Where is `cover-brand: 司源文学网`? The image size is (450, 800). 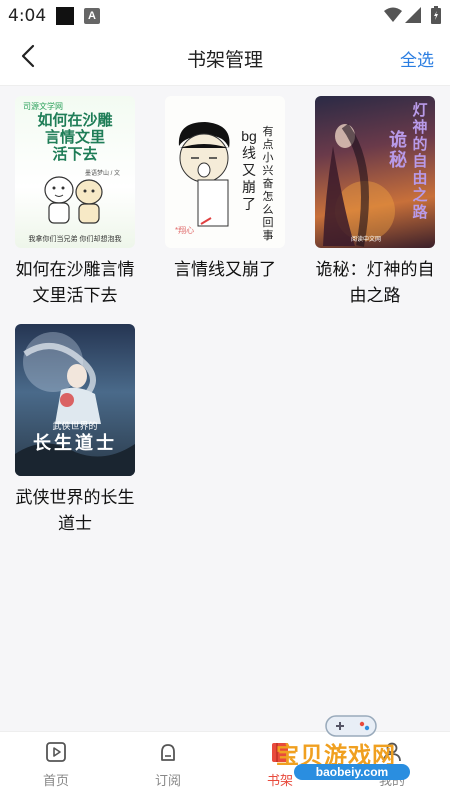 cover-brand: 司源文学网 is located at coordinates (43, 106).